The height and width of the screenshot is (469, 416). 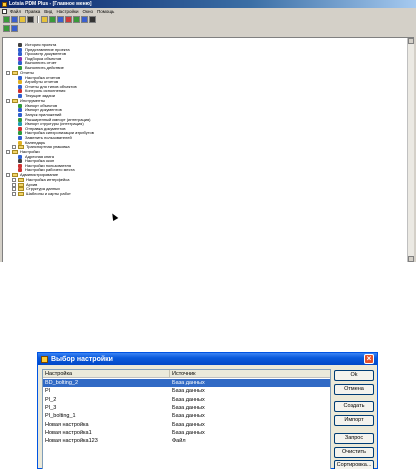 I want to click on setting-name-cell: PI_3, so click(x=51, y=407).